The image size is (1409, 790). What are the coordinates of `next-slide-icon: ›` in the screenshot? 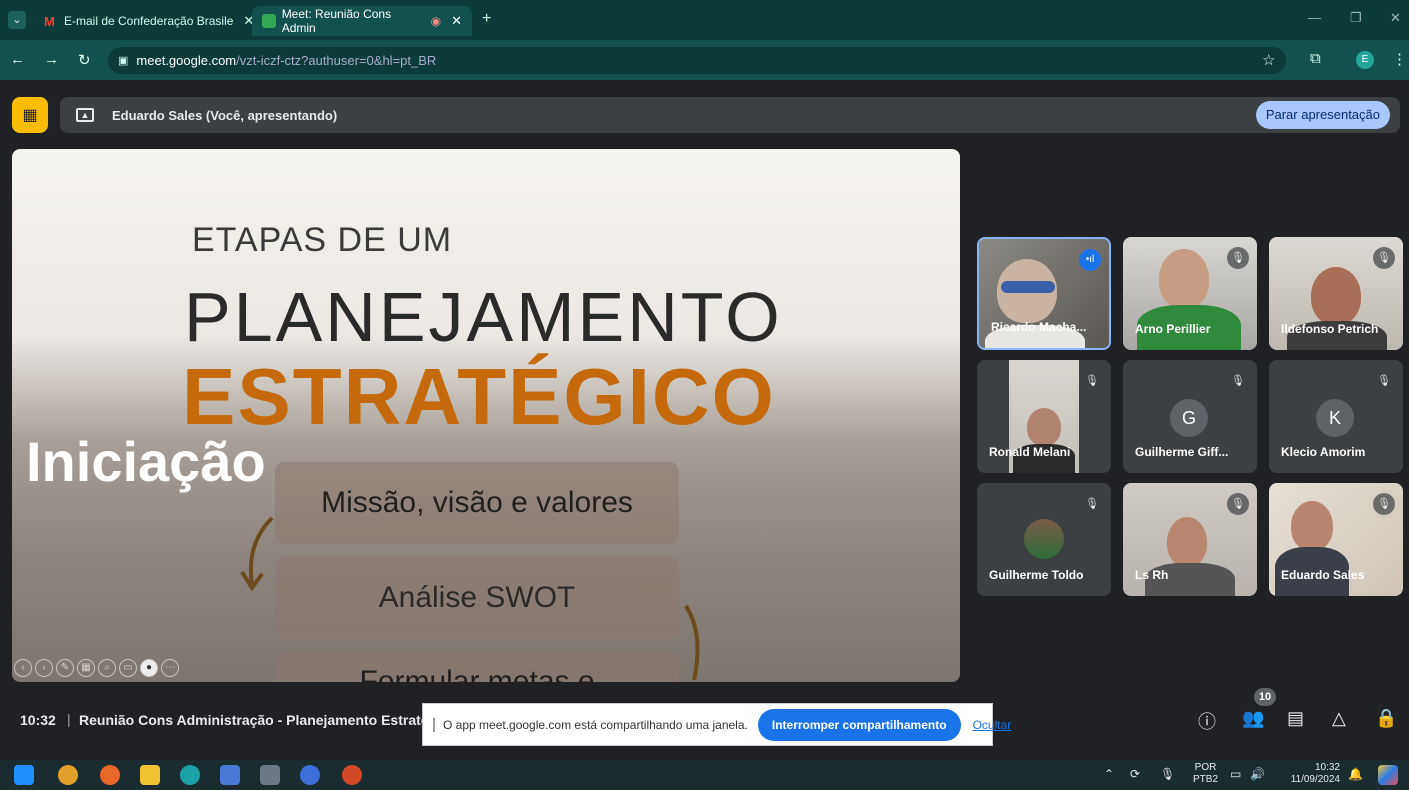 It's located at (44, 668).